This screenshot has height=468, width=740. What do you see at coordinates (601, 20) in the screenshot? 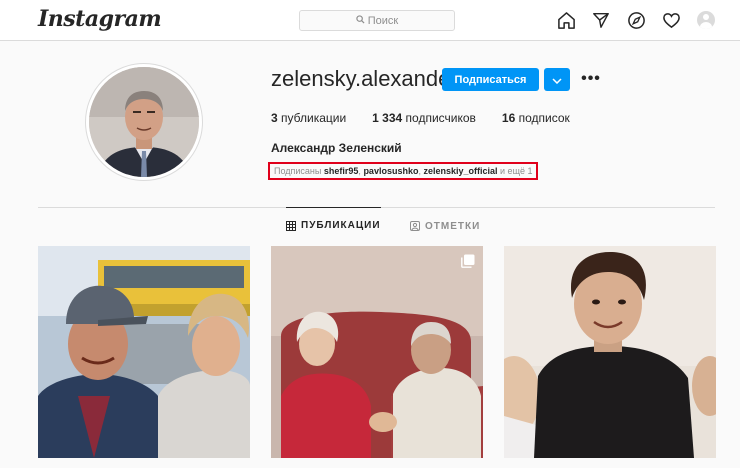
I see `direct-icon` at bounding box center [601, 20].